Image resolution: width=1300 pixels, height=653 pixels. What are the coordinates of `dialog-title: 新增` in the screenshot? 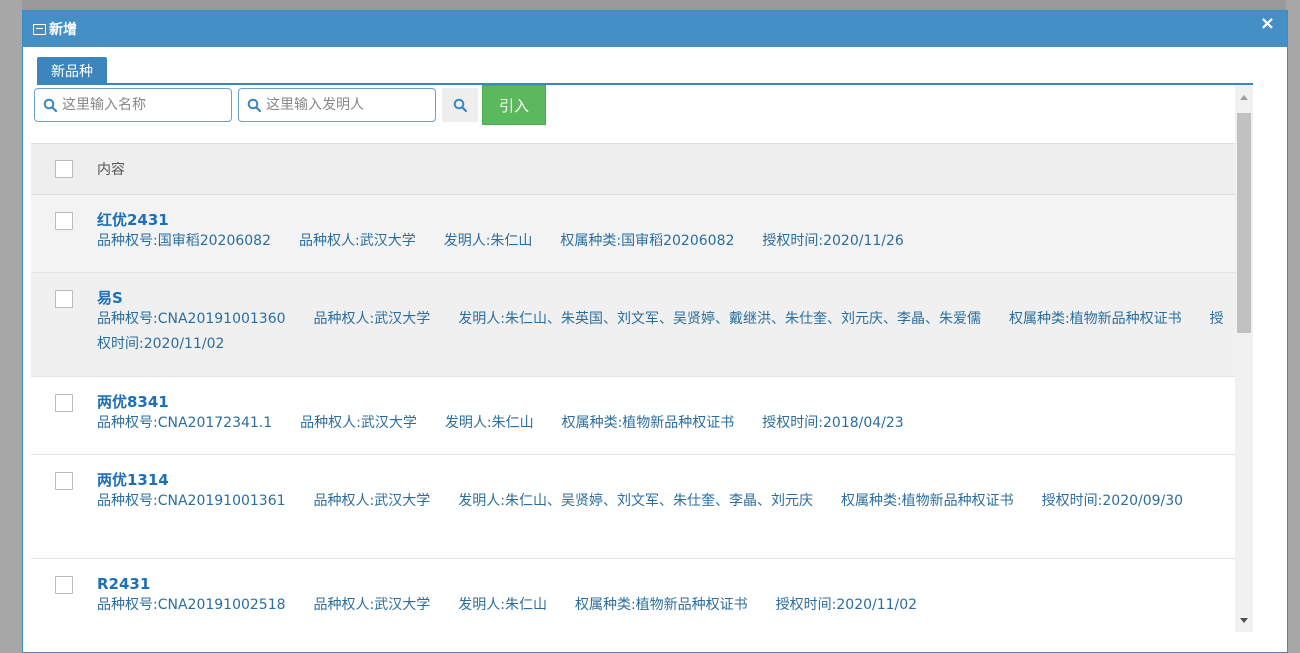 It's located at (63, 30).